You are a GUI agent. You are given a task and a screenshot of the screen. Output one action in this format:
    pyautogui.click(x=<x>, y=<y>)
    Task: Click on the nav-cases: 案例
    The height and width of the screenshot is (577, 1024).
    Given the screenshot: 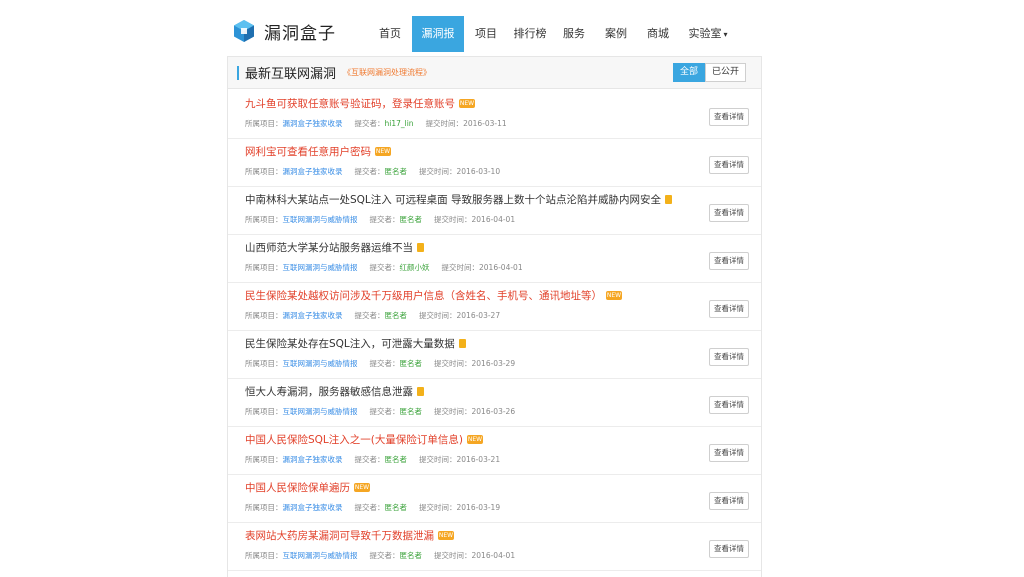 What is the action you would take?
    pyautogui.click(x=616, y=34)
    